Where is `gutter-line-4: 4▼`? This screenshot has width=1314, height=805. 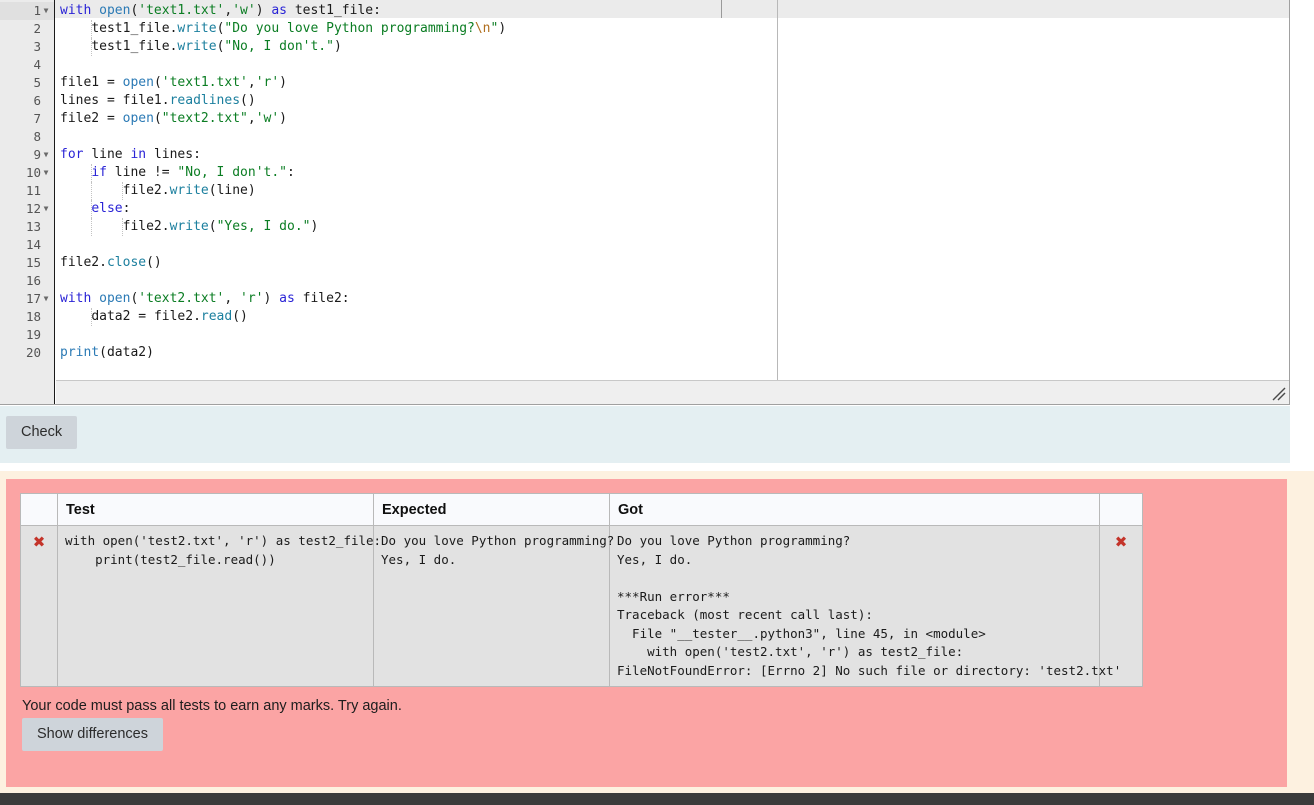 gutter-line-4: 4▼ is located at coordinates (27, 65).